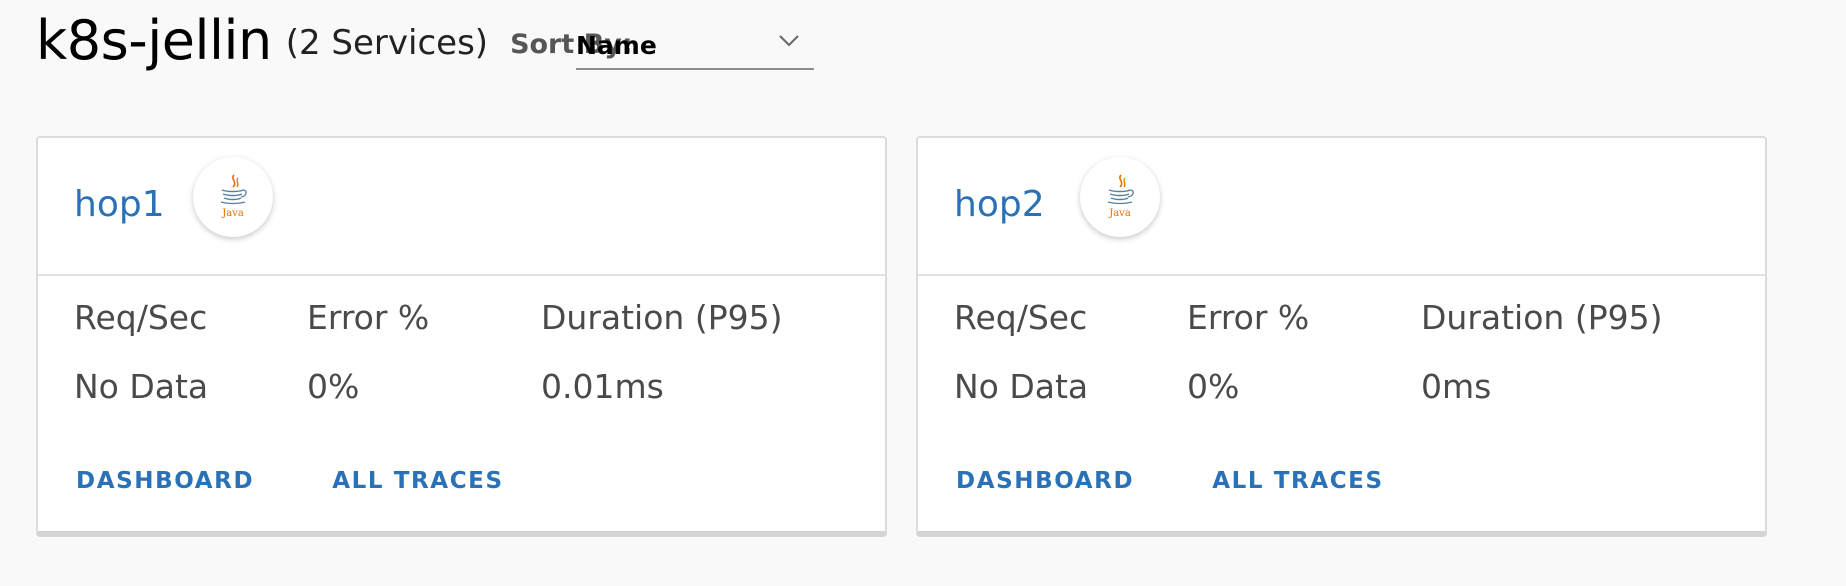 The image size is (1846, 586). Describe the element at coordinates (1456, 386) in the screenshot. I see `metric-value: 0ms` at that location.